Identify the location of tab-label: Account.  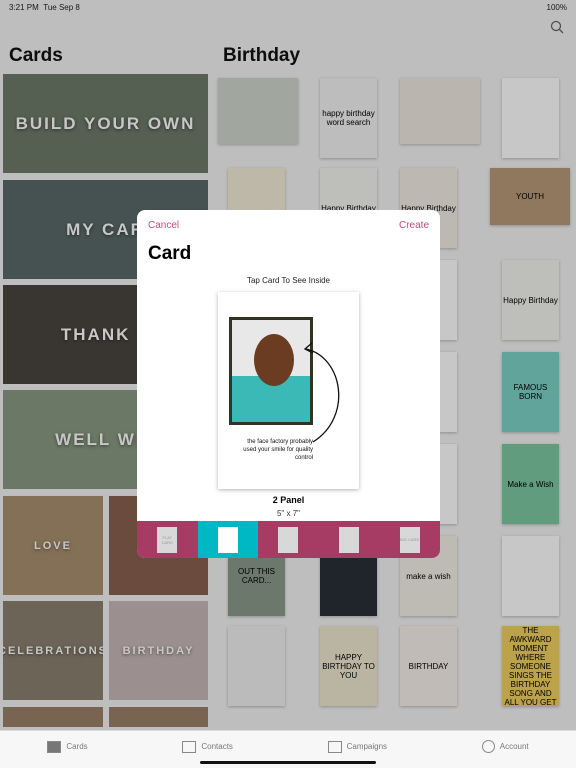
(514, 746).